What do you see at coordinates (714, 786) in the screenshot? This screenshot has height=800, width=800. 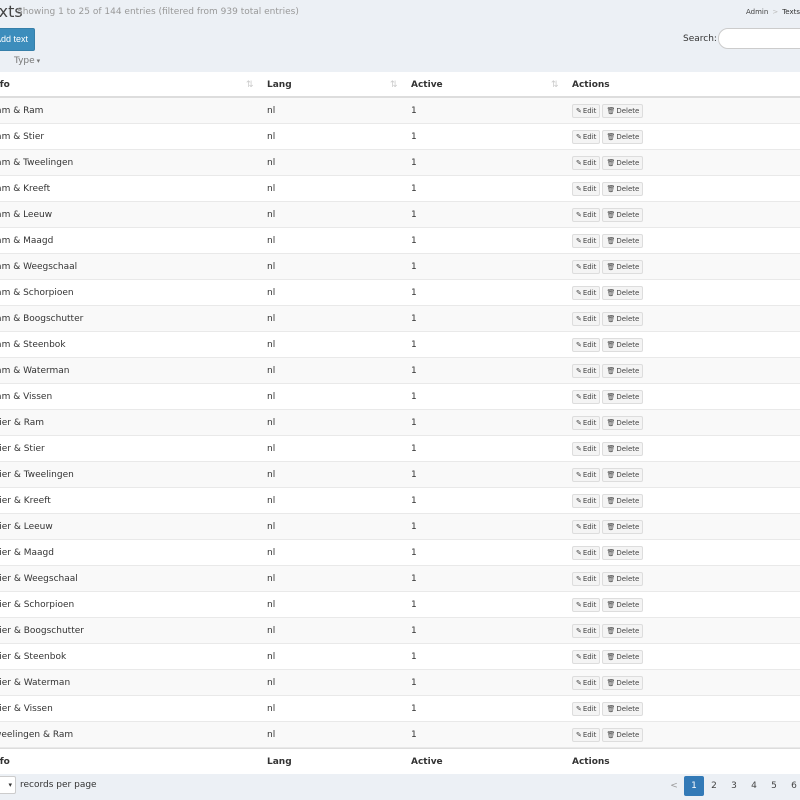 I see `pagination-page-2: 2` at bounding box center [714, 786].